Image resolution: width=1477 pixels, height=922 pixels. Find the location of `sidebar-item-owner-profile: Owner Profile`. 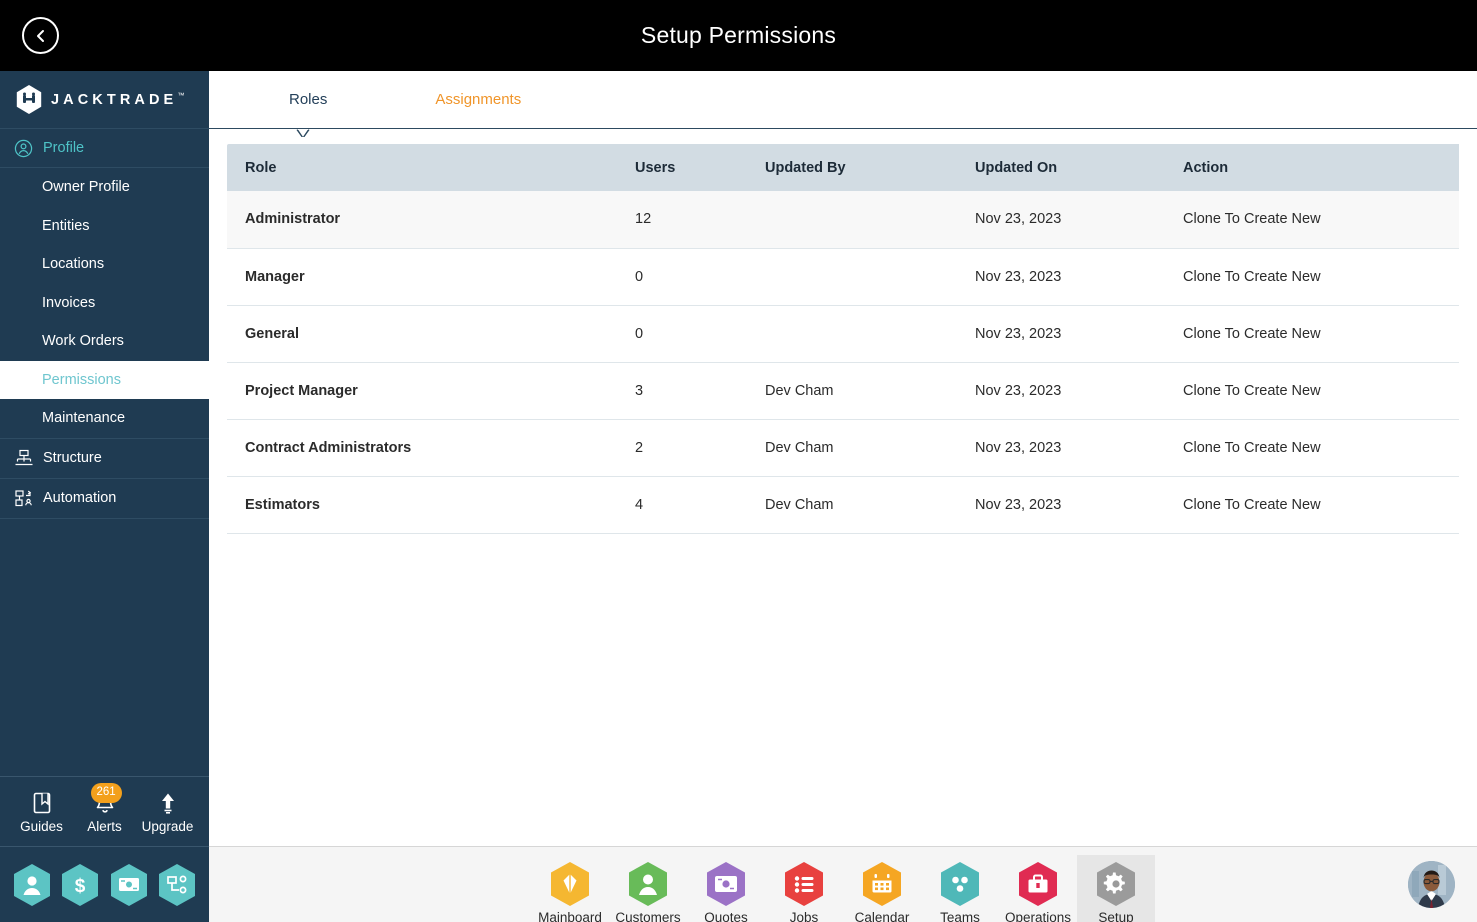

sidebar-item-owner-profile: Owner Profile is located at coordinates (104, 187).